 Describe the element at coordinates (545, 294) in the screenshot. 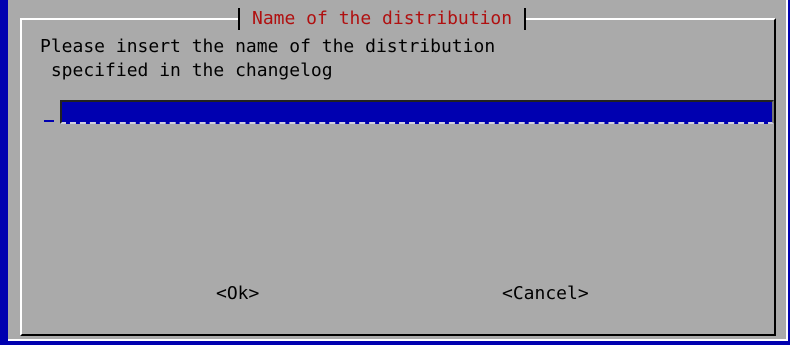

I see `cancel-button: <Cancel>` at that location.